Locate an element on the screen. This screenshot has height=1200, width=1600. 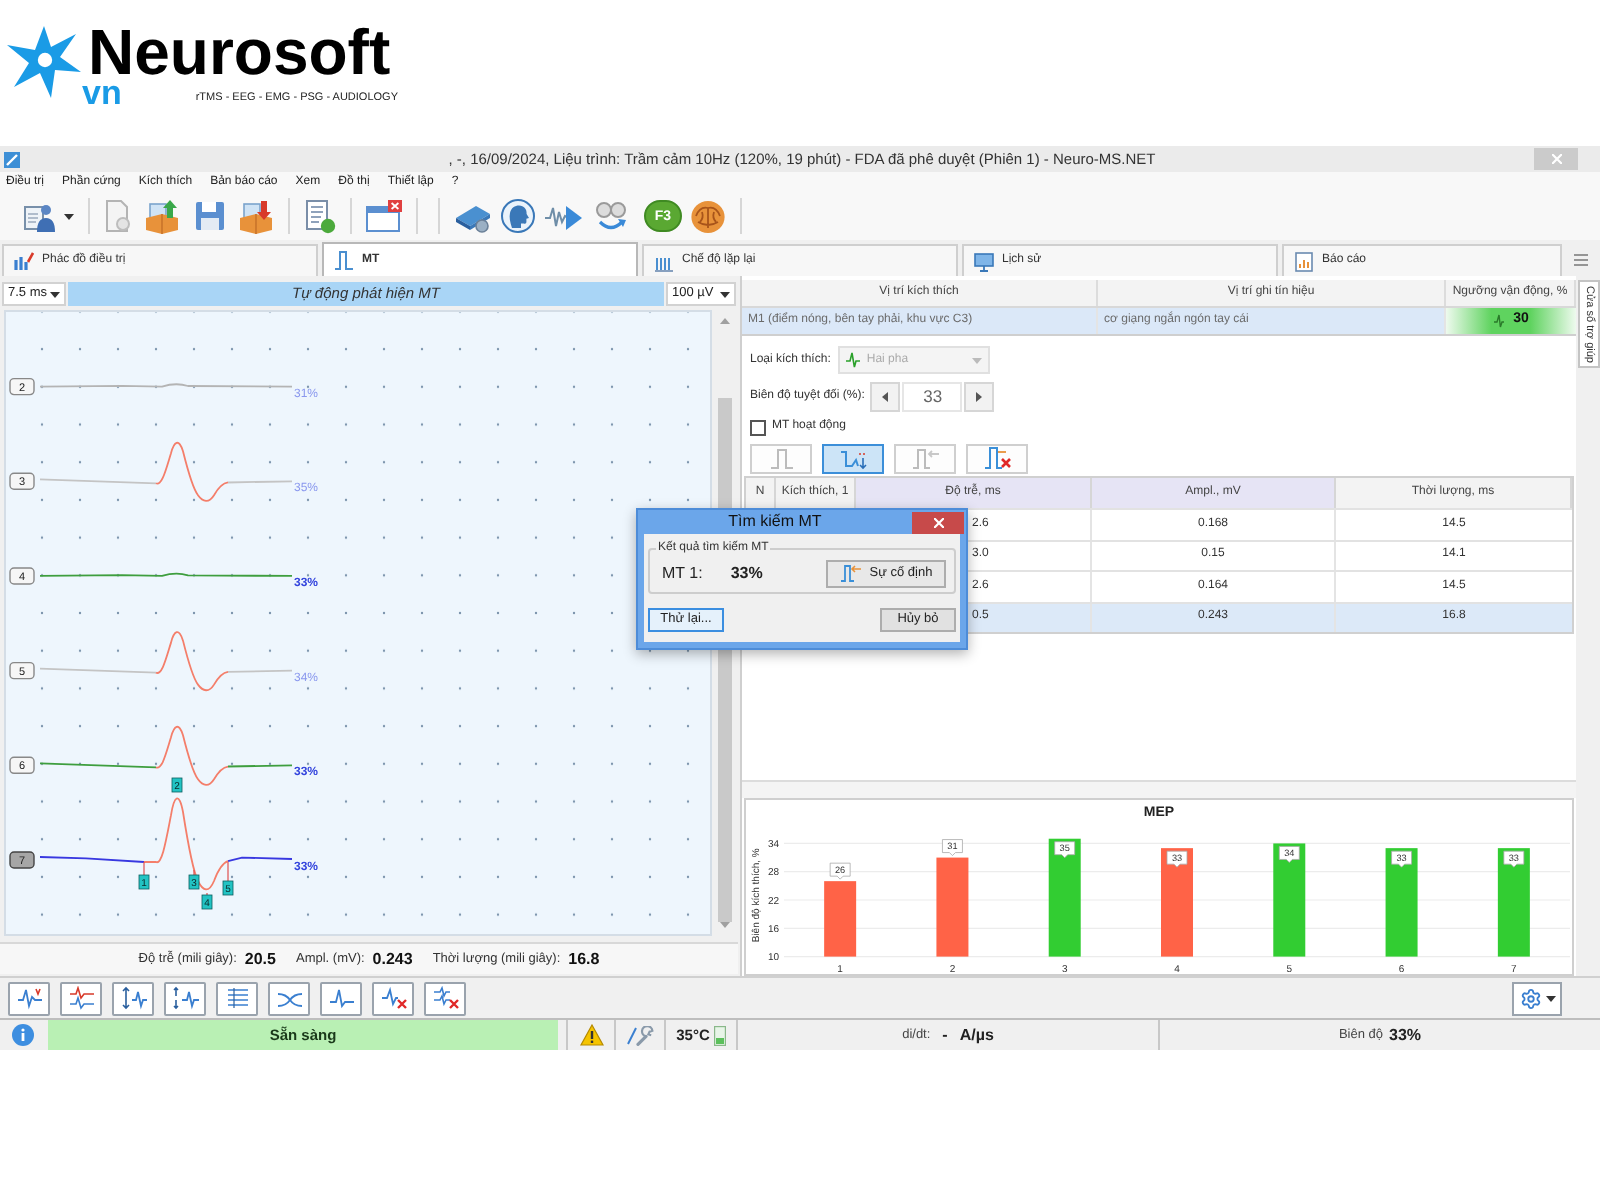
waveform-delete-icon is located at coordinates (393, 998).